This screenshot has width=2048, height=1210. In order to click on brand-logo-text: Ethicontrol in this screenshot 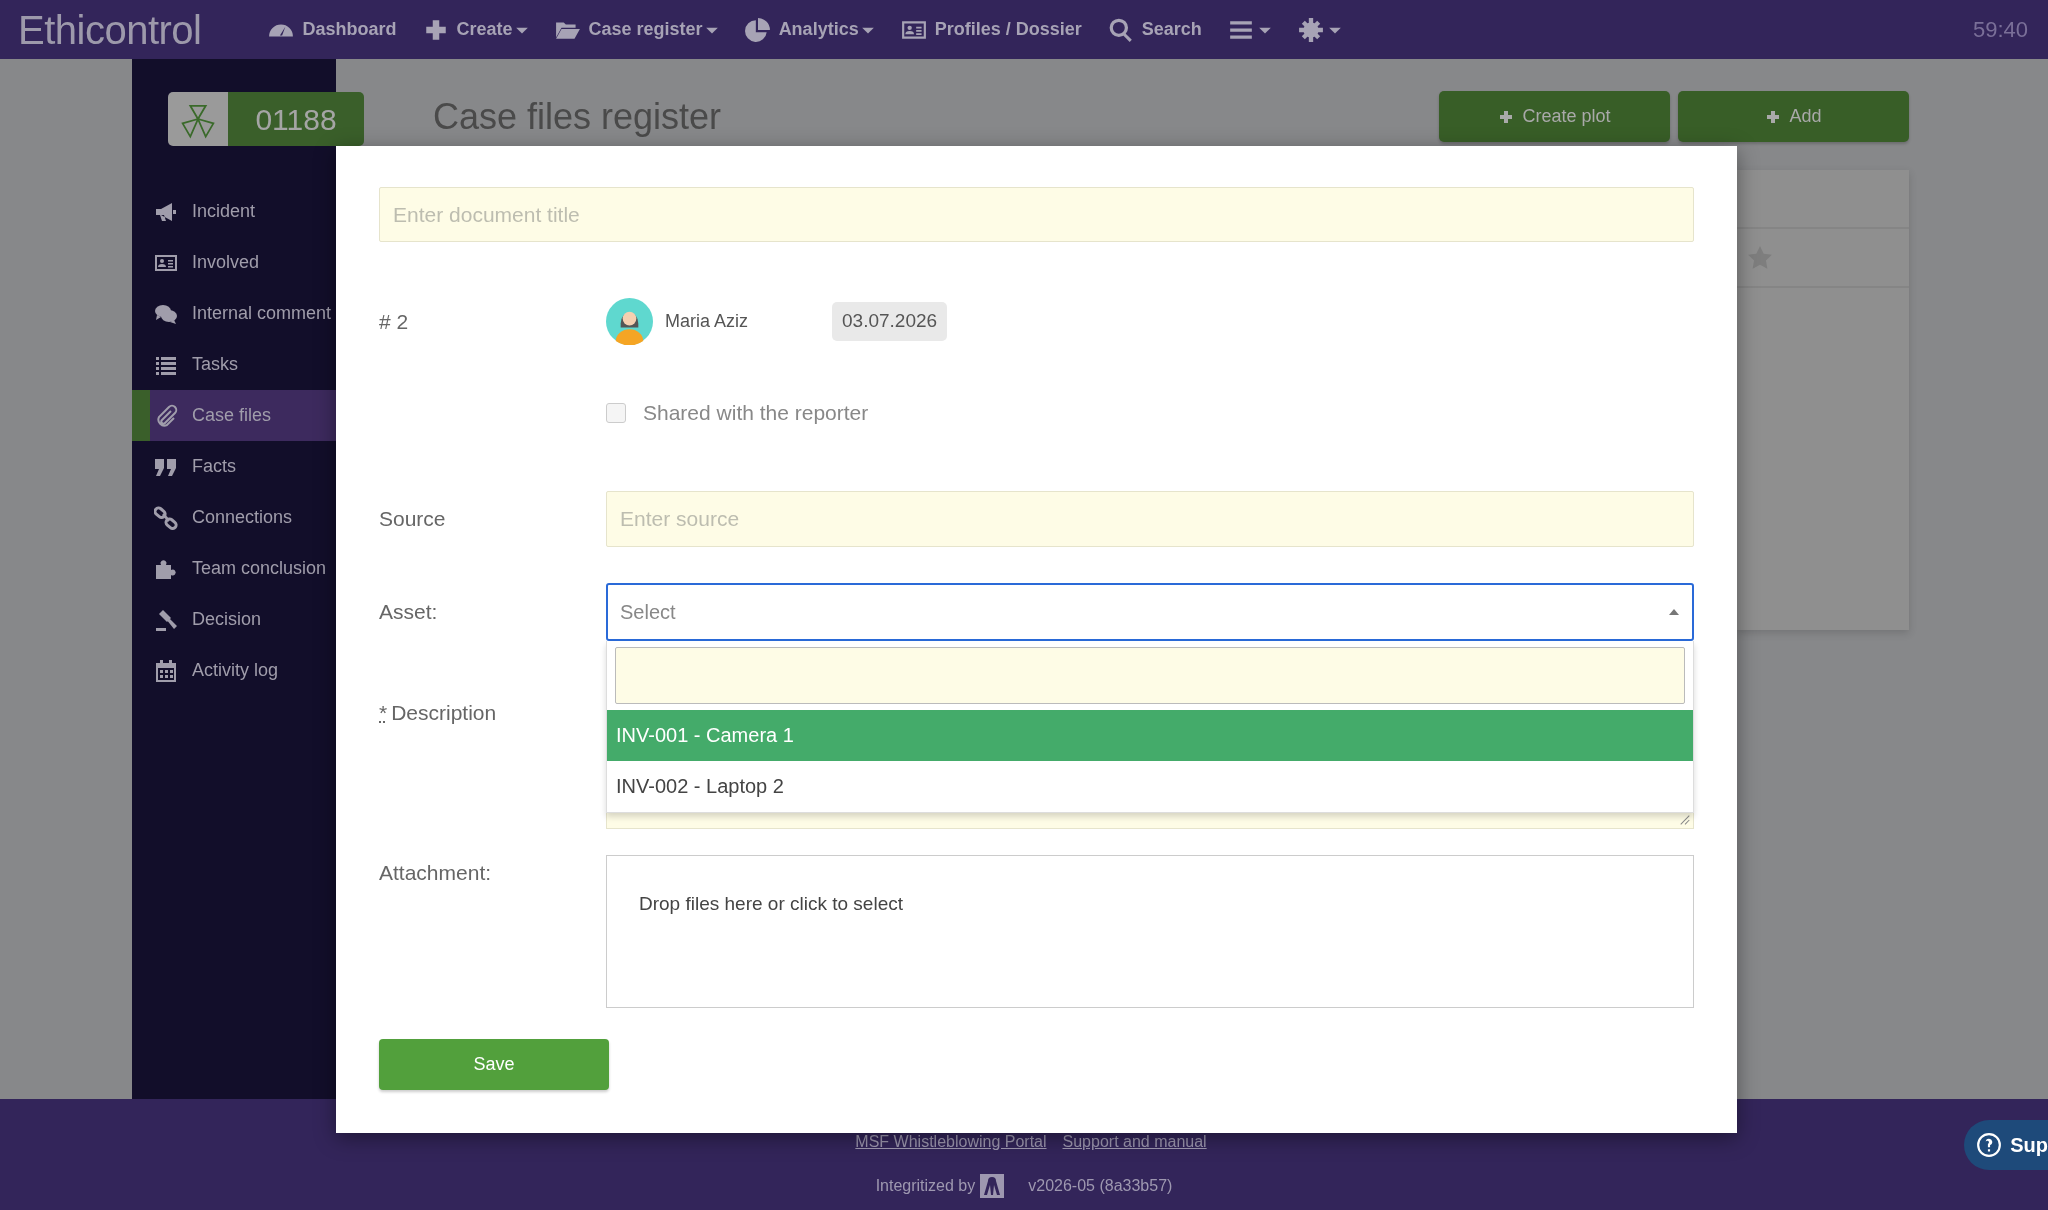, I will do `click(110, 30)`.